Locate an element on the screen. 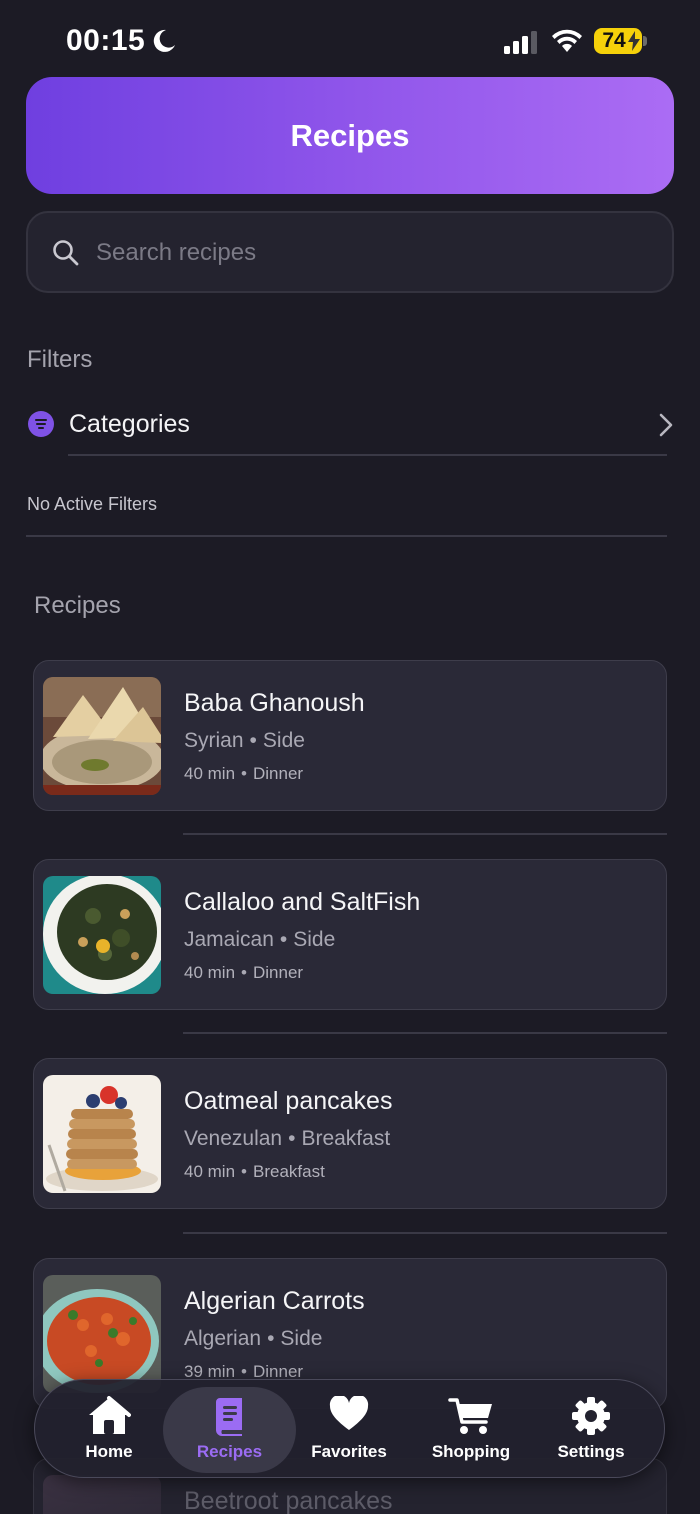 The image size is (700, 1514). battery-indicator: 74 is located at coordinates (621, 41).